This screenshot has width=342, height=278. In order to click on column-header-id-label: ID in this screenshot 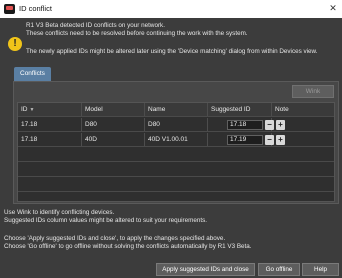, I will do `click(24, 109)`.